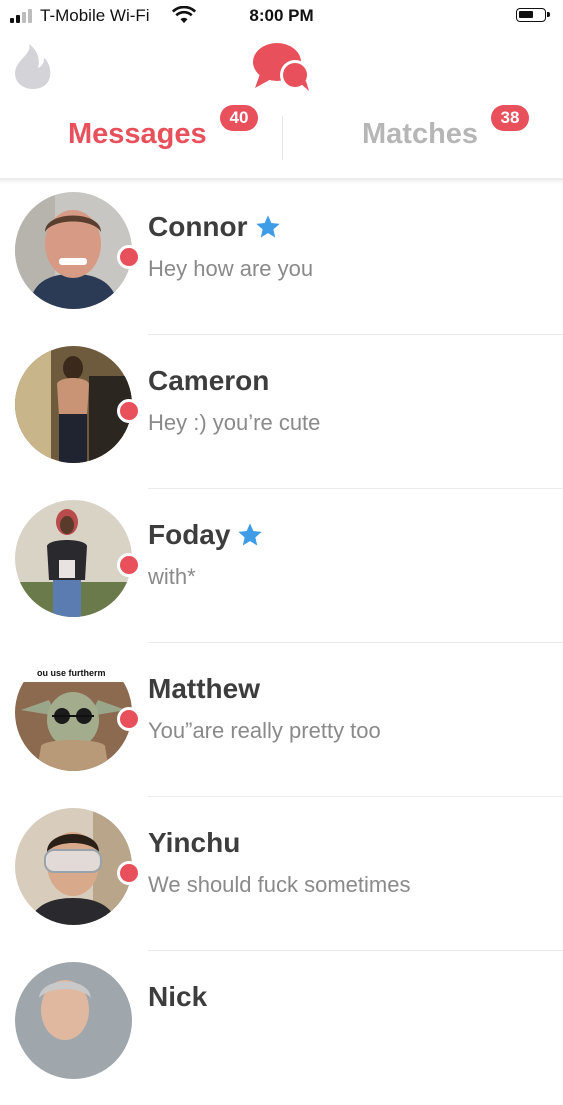  Describe the element at coordinates (231, 268) in the screenshot. I see `message-preview: Hey how are you` at that location.